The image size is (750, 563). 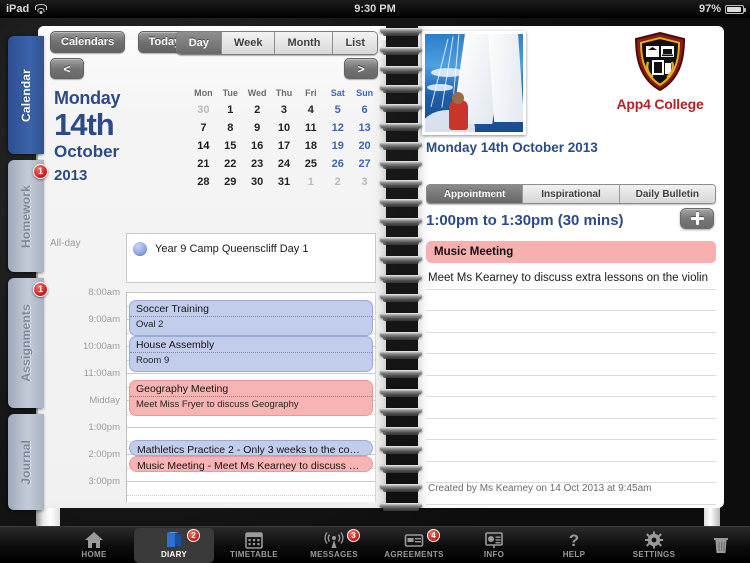 I want to click on mini-month-day: 16, so click(x=257, y=146).